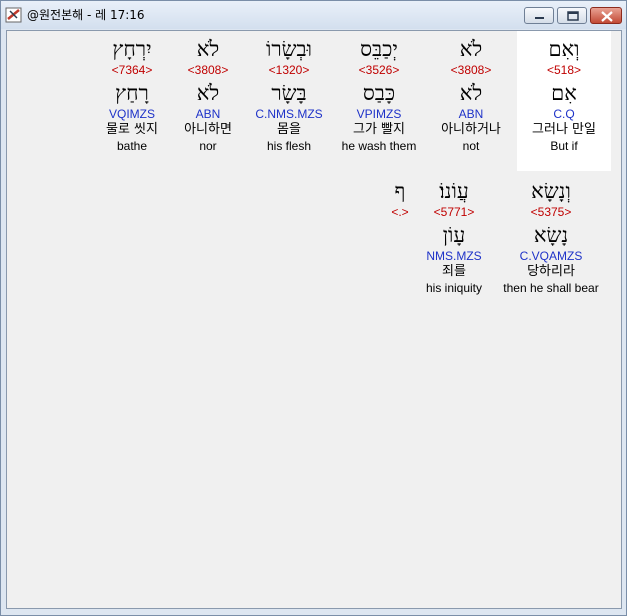  I want to click on korean-gloss: 그가 빨지, so click(379, 129).